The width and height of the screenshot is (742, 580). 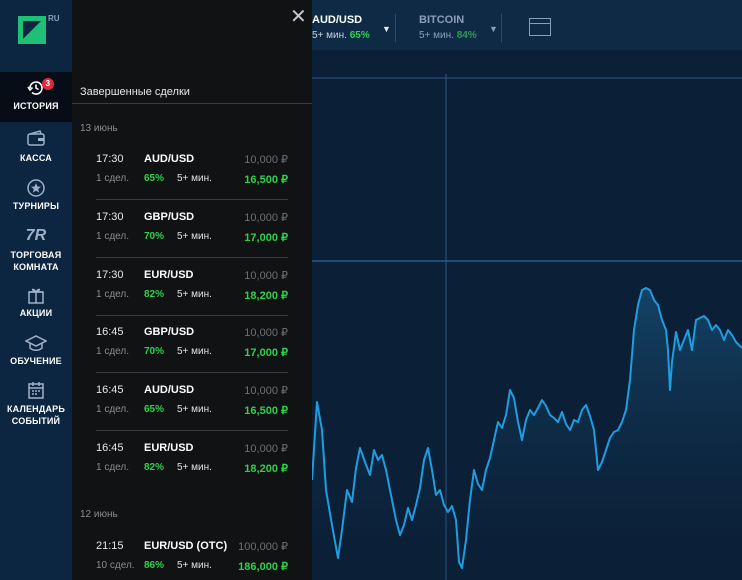 What do you see at coordinates (36, 206) in the screenshot?
I see `sidebar-item-label: ТУРНИРЫ` at bounding box center [36, 206].